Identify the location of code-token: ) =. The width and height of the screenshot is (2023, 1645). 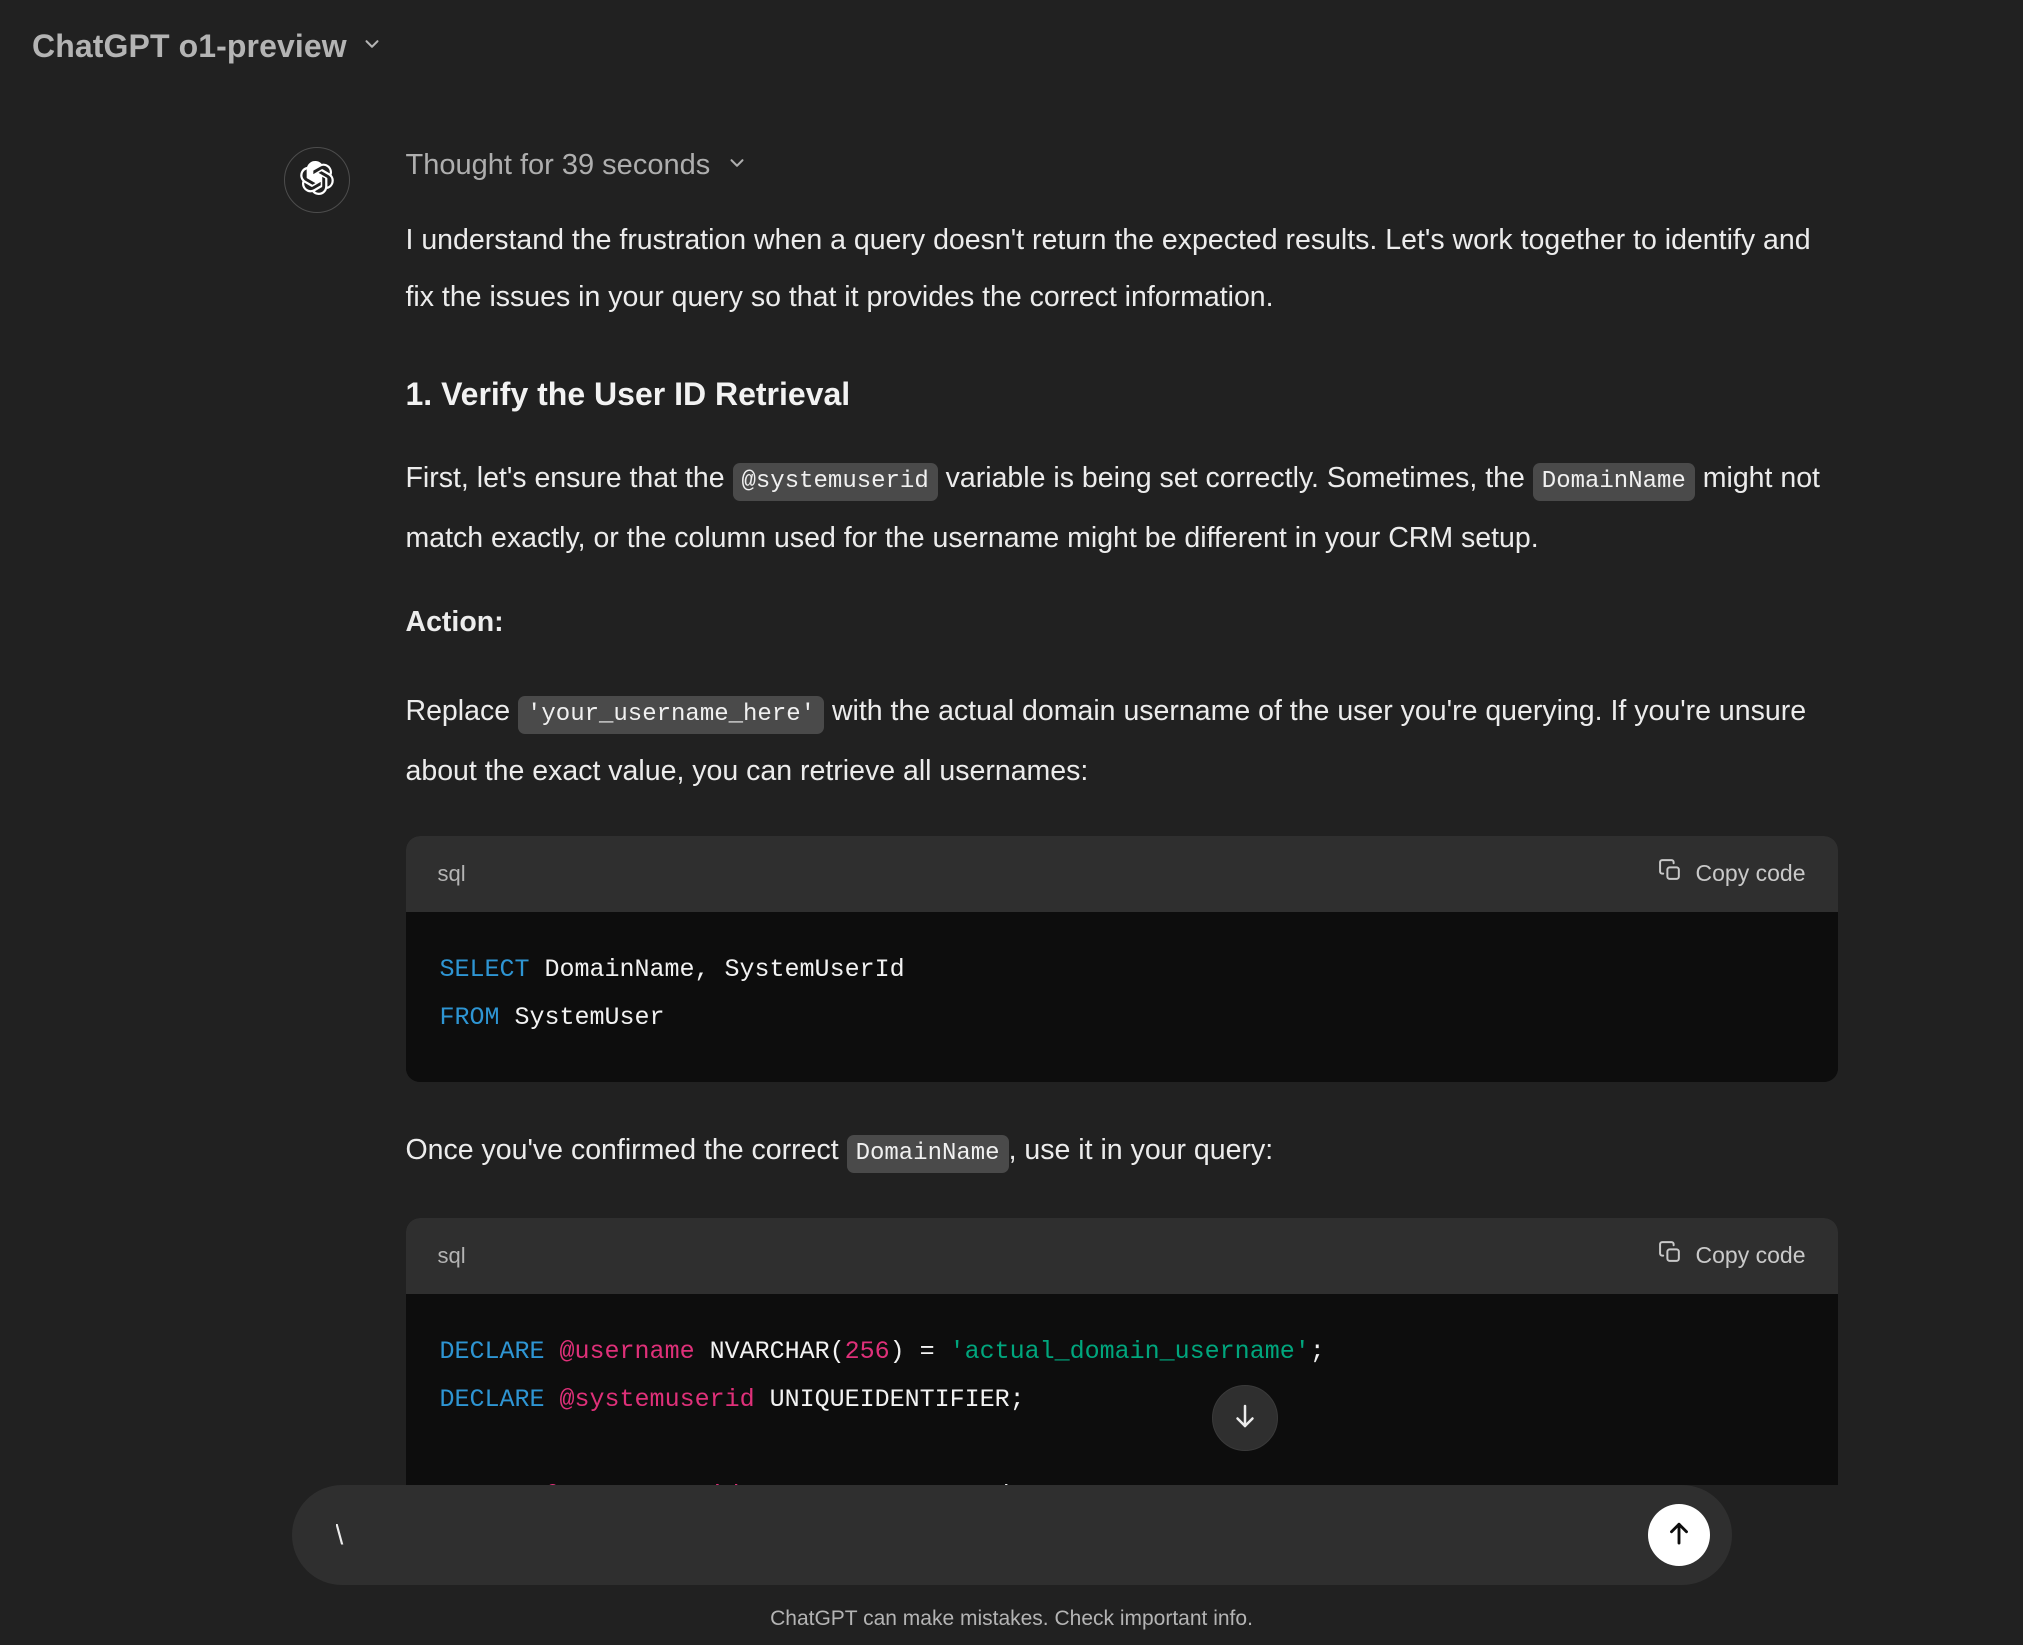
(919, 1351).